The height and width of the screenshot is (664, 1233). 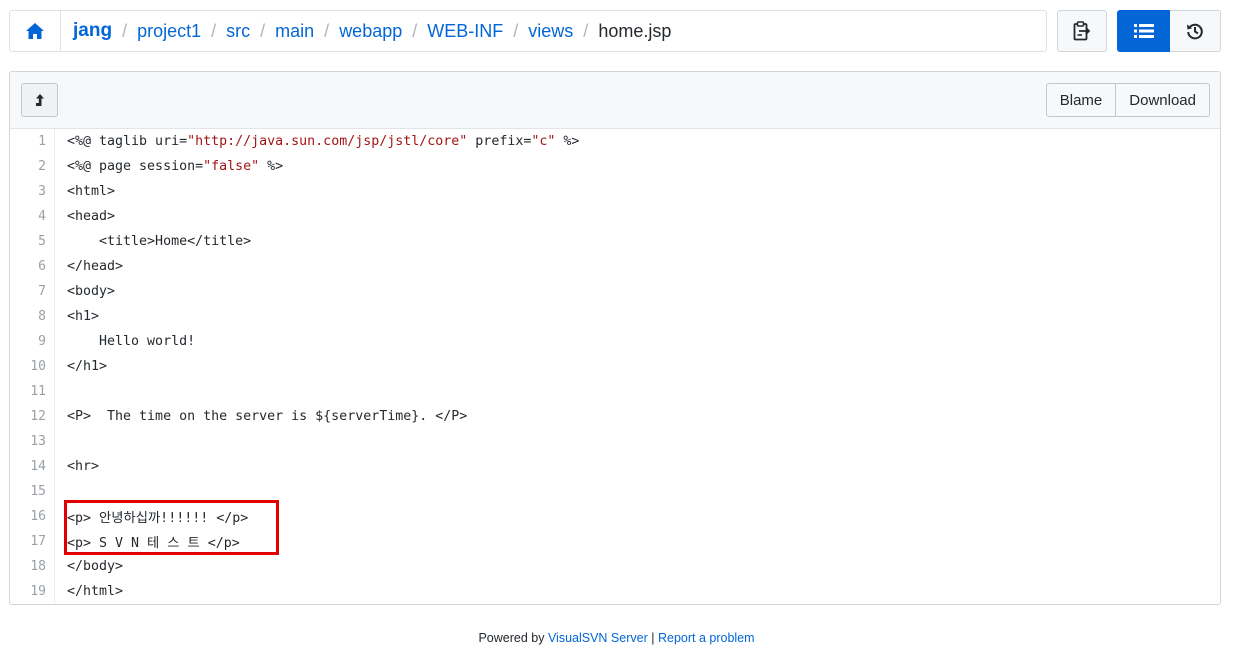 I want to click on history-button, so click(x=1195, y=31).